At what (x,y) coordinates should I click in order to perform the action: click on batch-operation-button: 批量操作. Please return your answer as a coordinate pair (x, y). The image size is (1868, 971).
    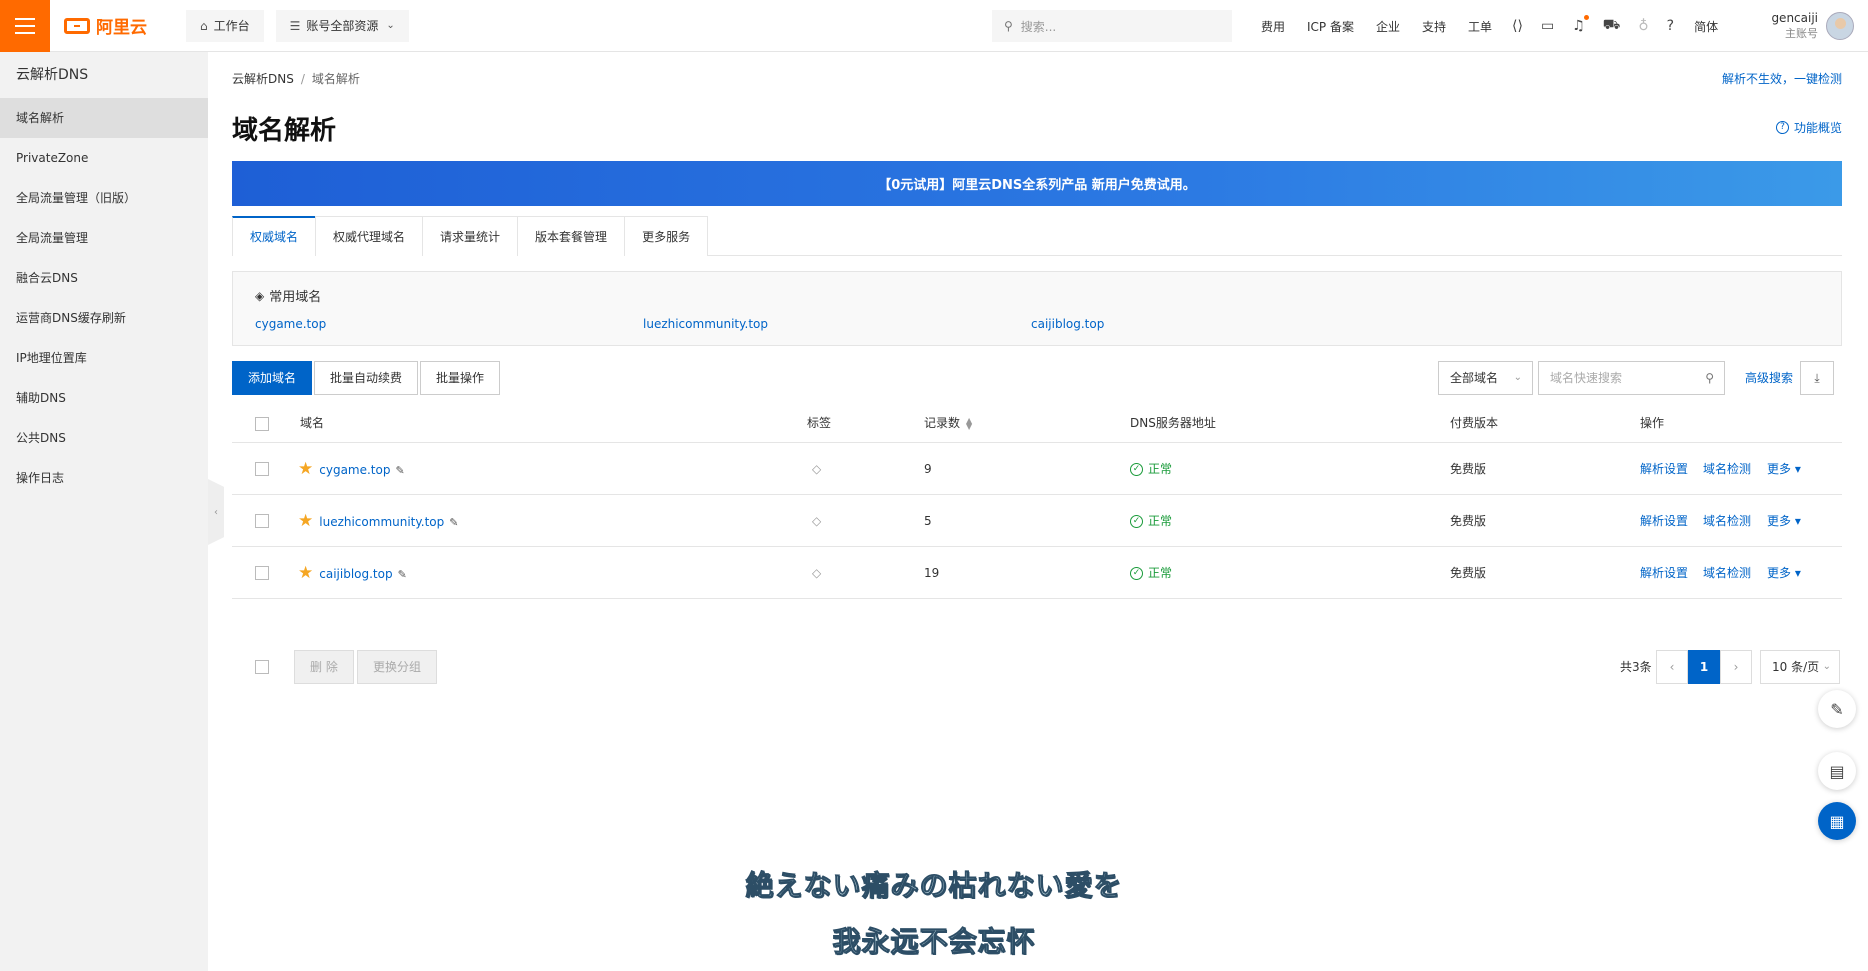
    Looking at the image, I should click on (460, 378).